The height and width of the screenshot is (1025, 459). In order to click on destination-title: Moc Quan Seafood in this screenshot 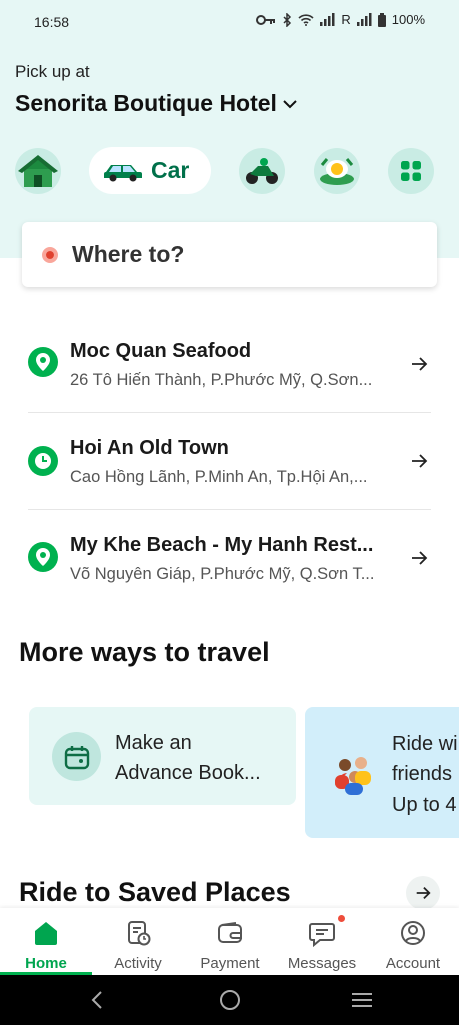, I will do `click(161, 351)`.